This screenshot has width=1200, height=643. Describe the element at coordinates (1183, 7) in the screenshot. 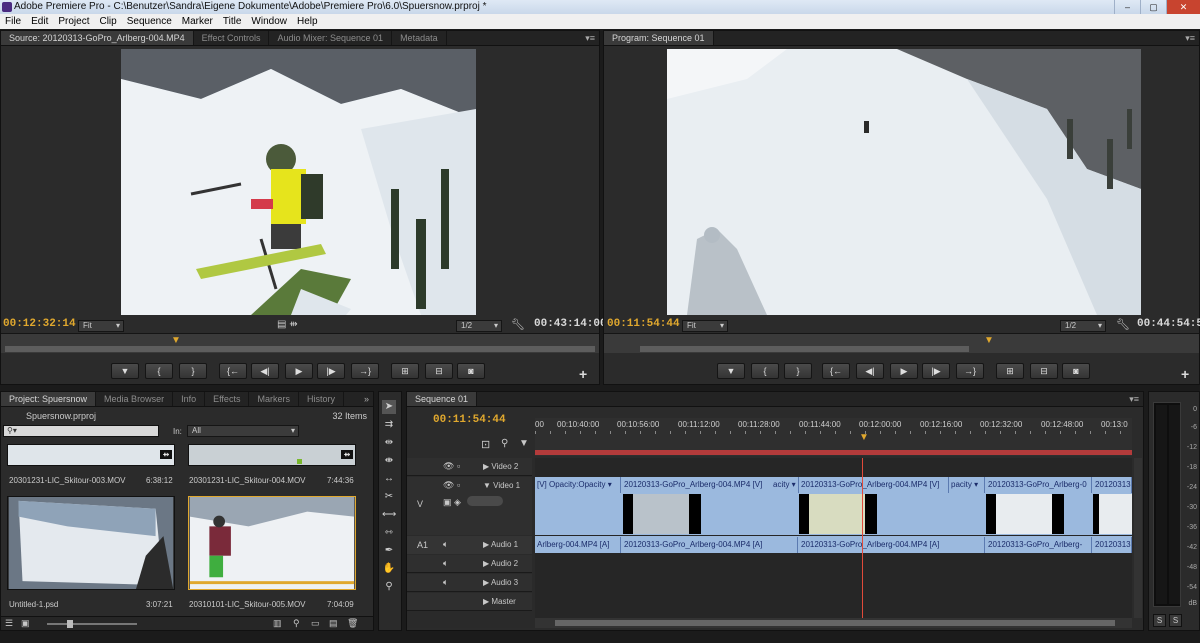

I see `close-button: ✕` at that location.